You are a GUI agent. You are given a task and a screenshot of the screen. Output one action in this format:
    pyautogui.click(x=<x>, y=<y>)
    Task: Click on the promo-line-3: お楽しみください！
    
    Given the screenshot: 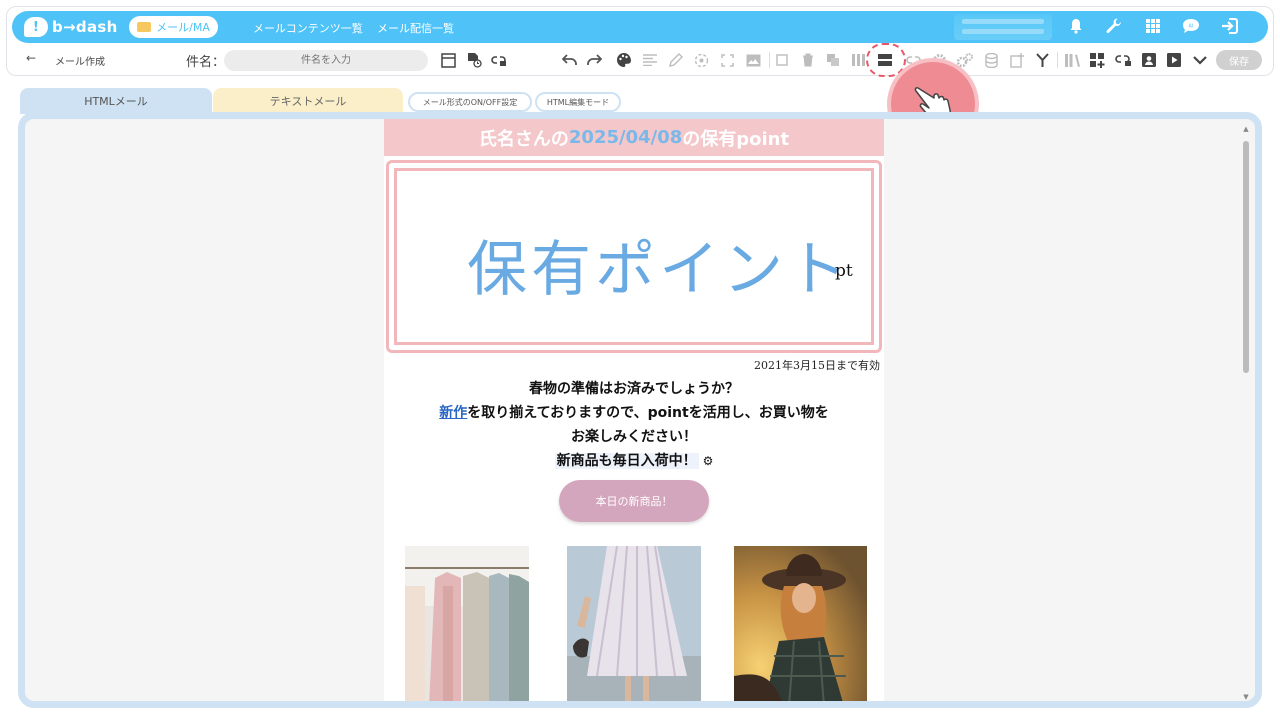 What is the action you would take?
    pyautogui.click(x=634, y=437)
    